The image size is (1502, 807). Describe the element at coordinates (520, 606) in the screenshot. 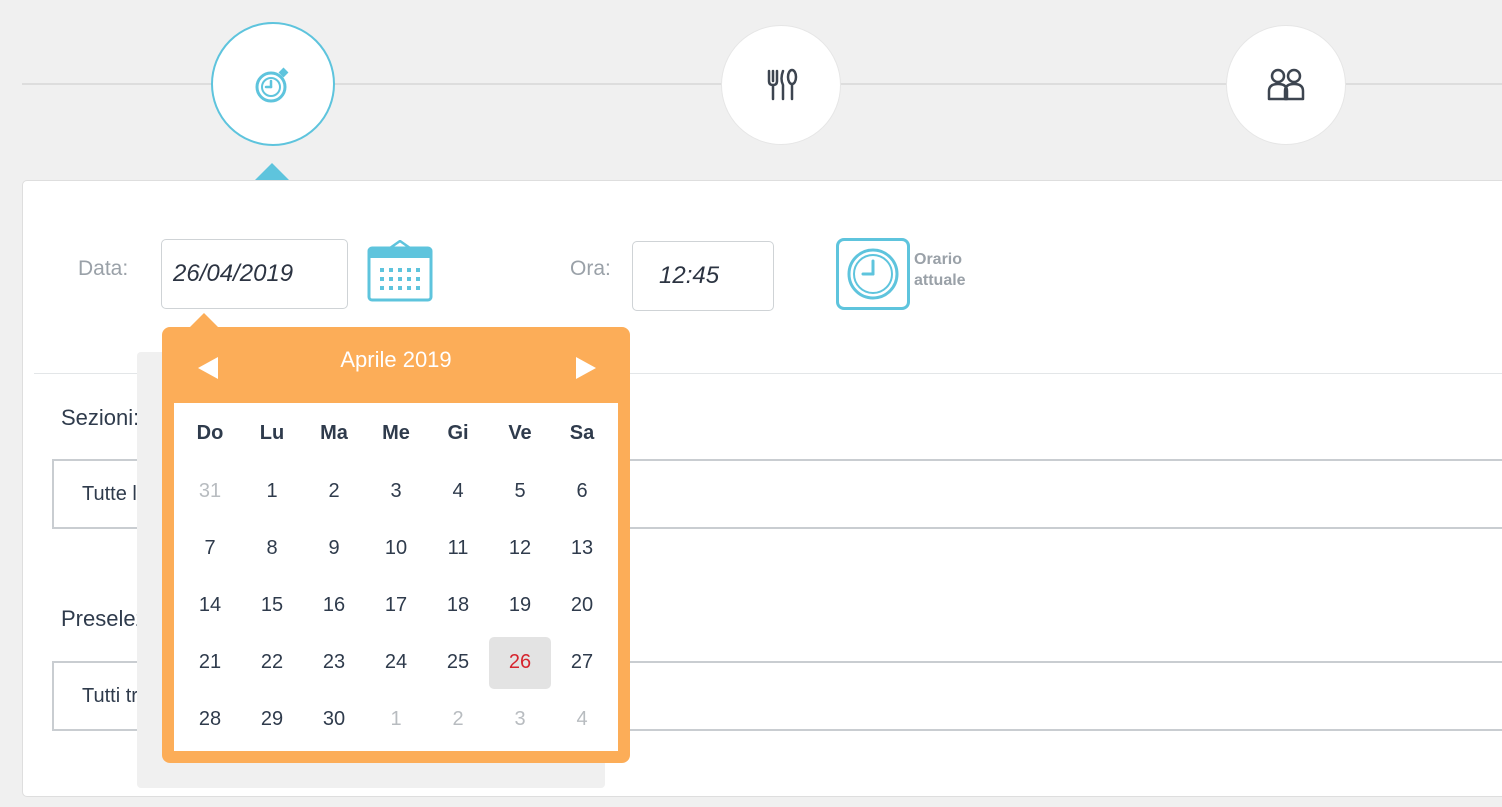

I see `day-cell: 19` at that location.